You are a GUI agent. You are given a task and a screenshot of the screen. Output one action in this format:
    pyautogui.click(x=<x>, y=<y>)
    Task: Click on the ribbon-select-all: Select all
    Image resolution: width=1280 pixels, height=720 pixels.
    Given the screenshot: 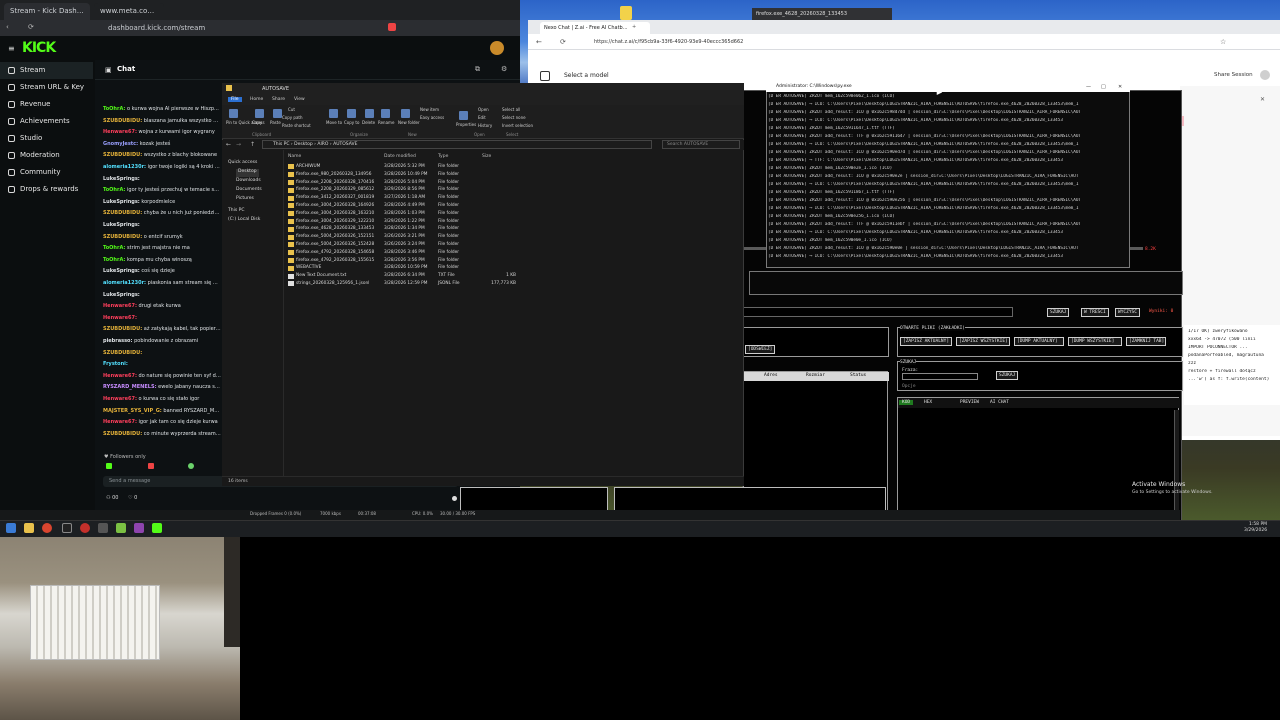 What is the action you would take?
    pyautogui.click(x=511, y=109)
    